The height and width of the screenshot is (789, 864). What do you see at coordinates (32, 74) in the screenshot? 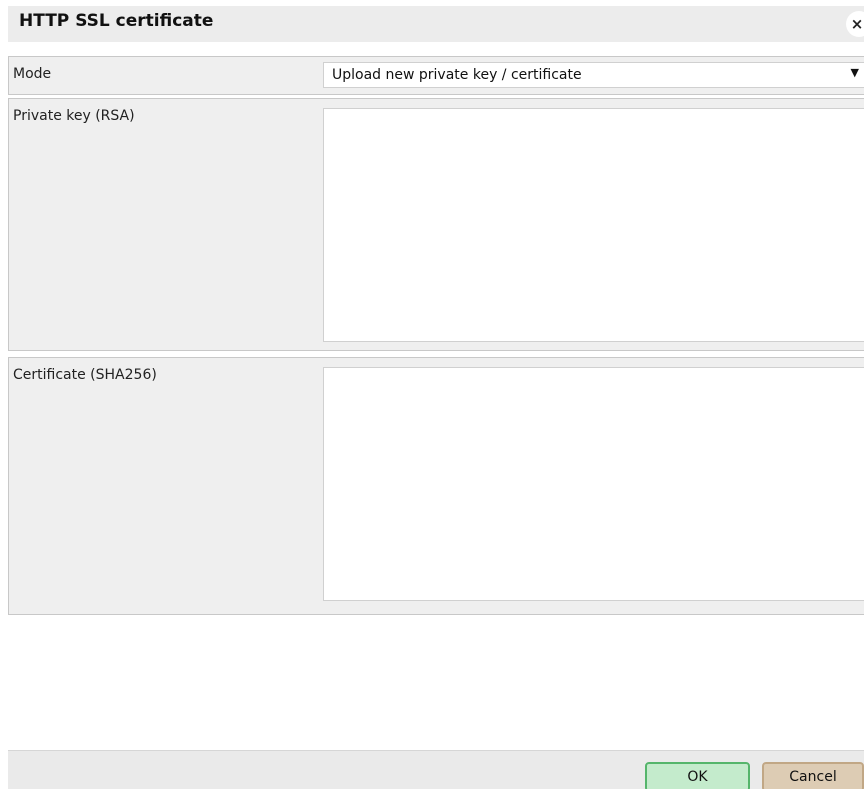
I see `mode-label: Mode` at bounding box center [32, 74].